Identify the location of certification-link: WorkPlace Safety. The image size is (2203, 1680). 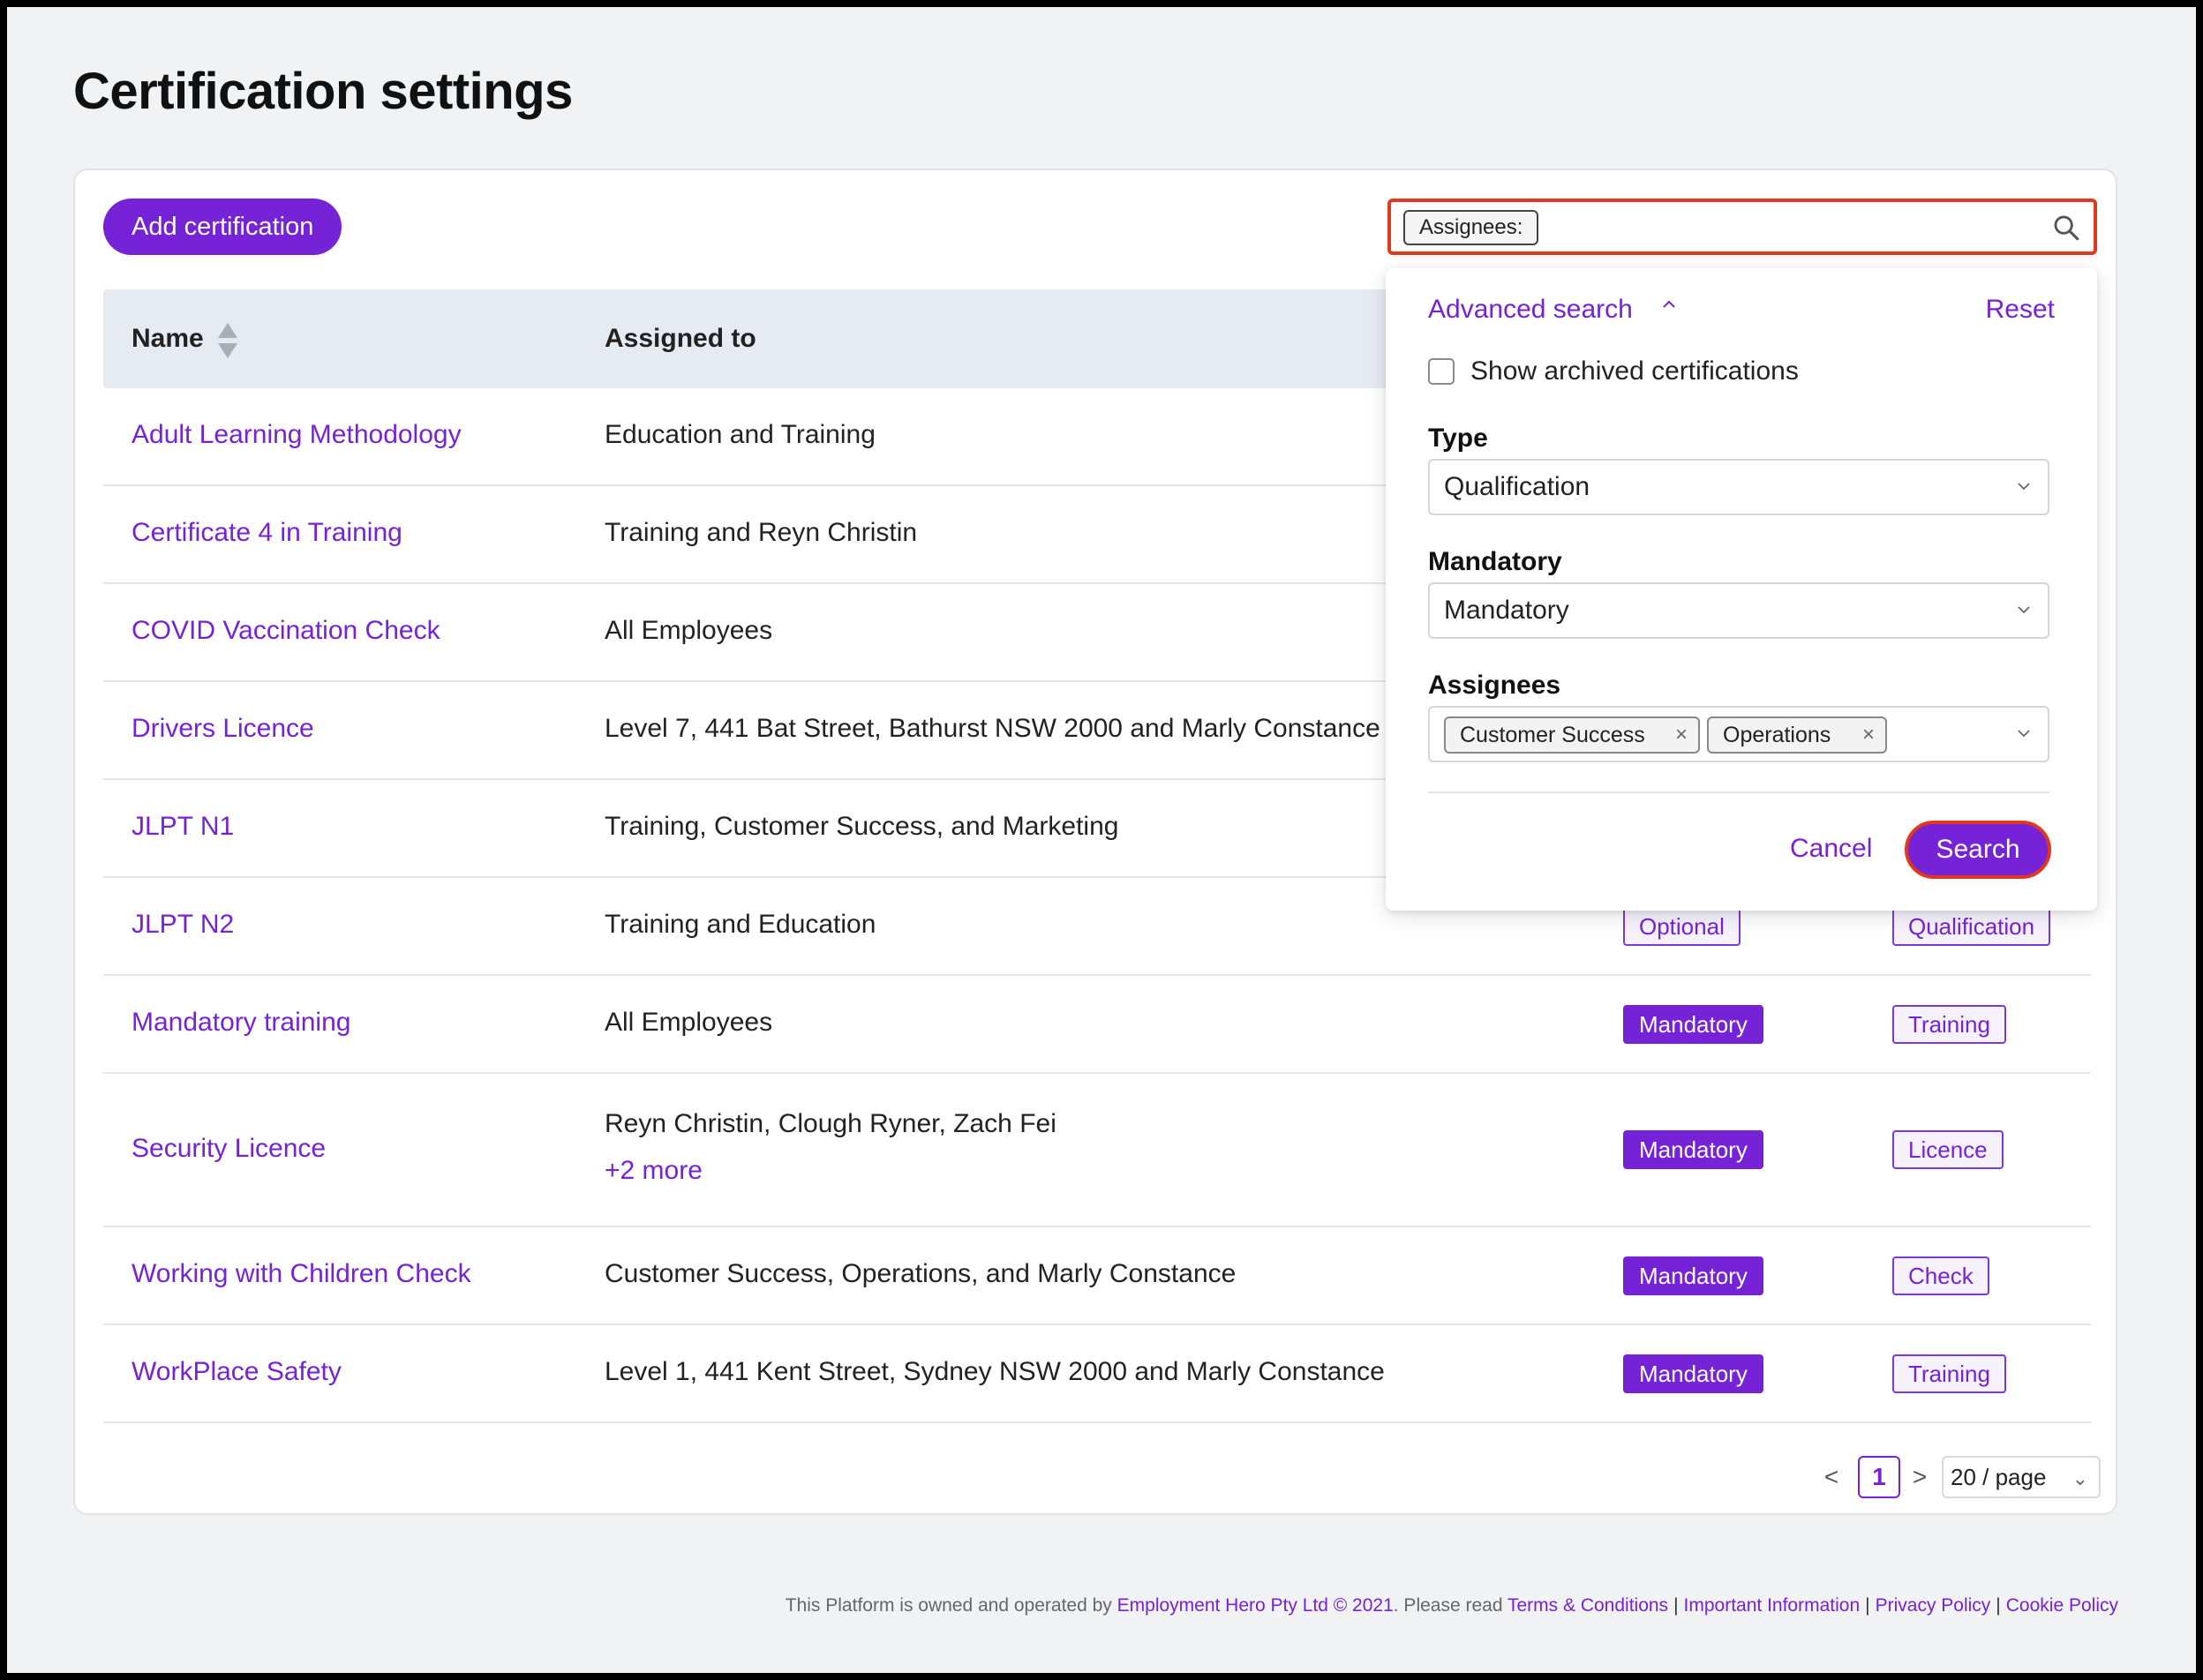
(237, 1372).